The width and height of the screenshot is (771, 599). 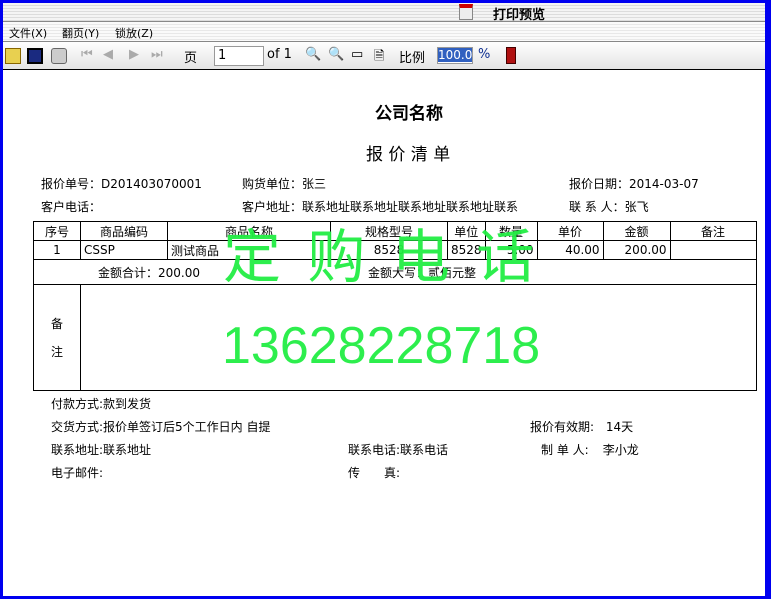 What do you see at coordinates (101, 450) in the screenshot?
I see `contact-address: 联系地址:联系地址` at bounding box center [101, 450].